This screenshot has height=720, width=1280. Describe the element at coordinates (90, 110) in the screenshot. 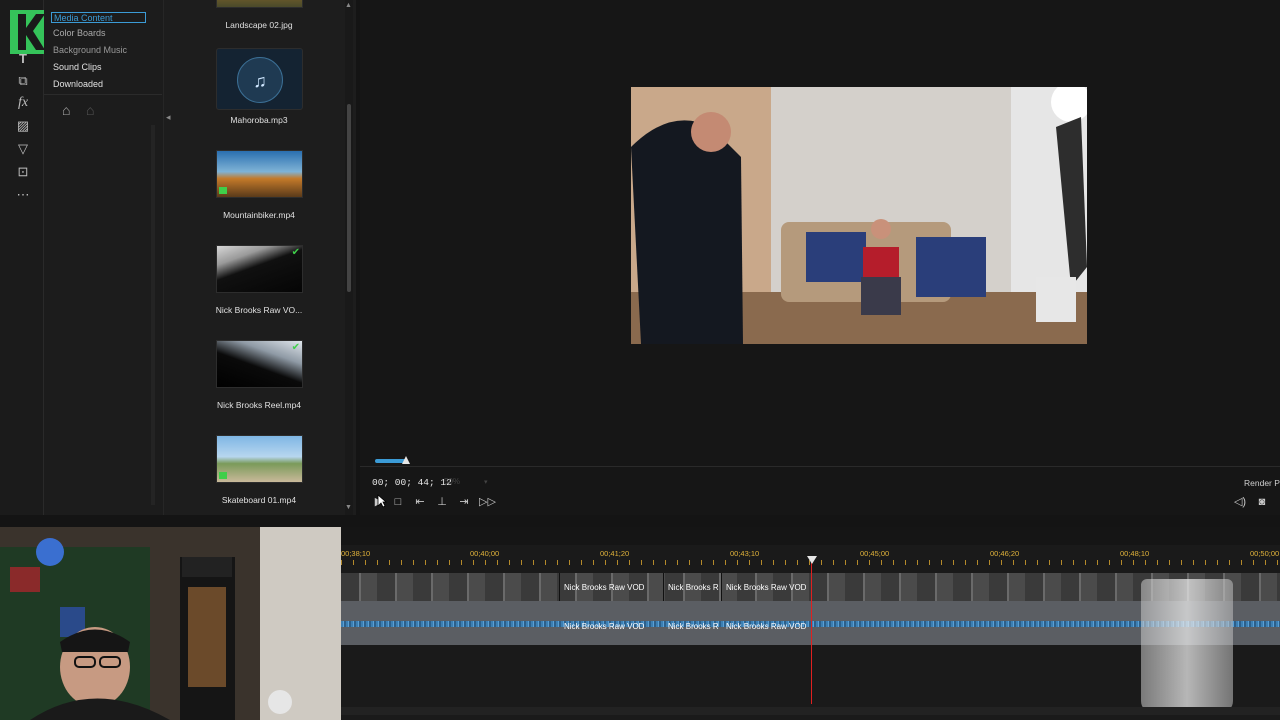

I see `remove-tag-icon: ⌂` at that location.